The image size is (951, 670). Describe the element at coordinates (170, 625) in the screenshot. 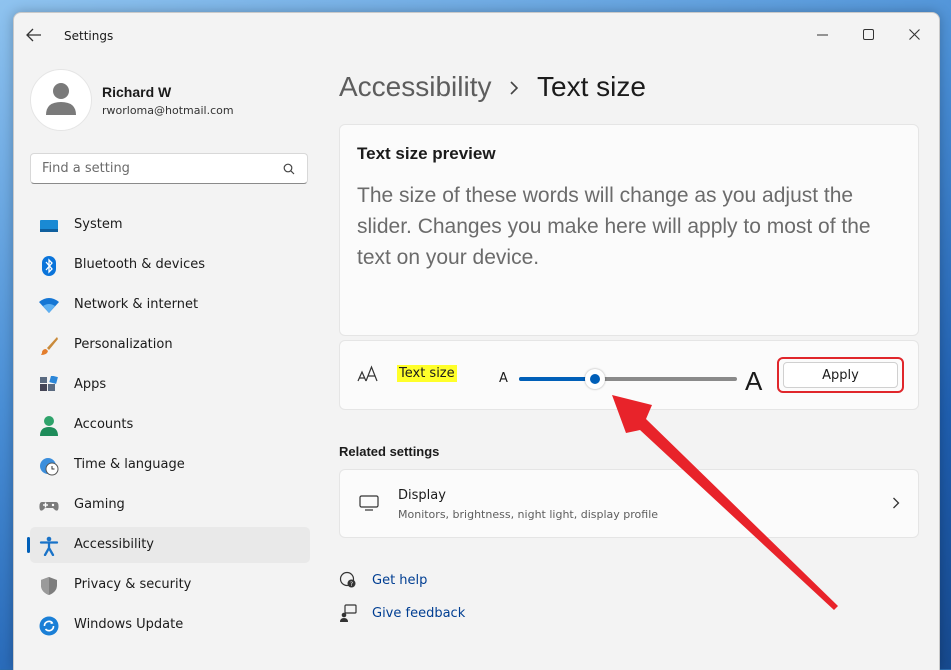

I see `sidebar-item-windows-update: Windows Update` at that location.